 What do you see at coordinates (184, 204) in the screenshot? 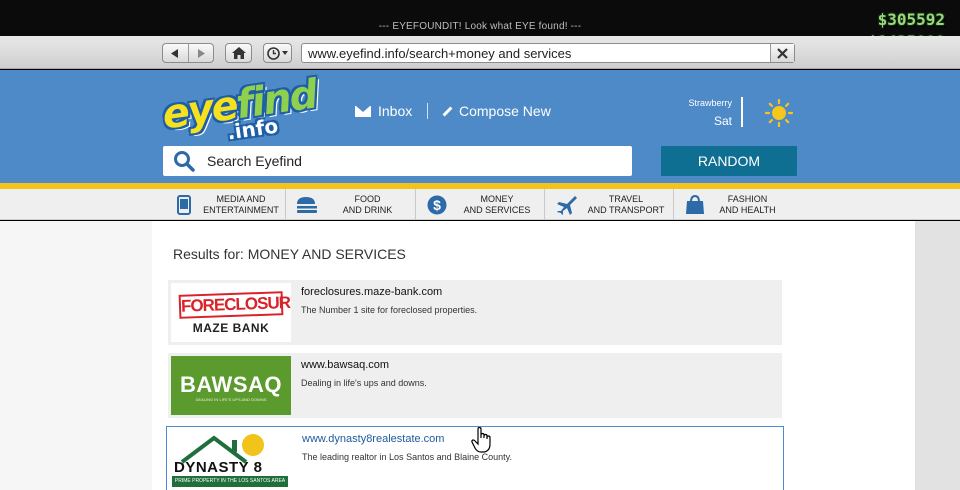
I see `phone-icon` at bounding box center [184, 204].